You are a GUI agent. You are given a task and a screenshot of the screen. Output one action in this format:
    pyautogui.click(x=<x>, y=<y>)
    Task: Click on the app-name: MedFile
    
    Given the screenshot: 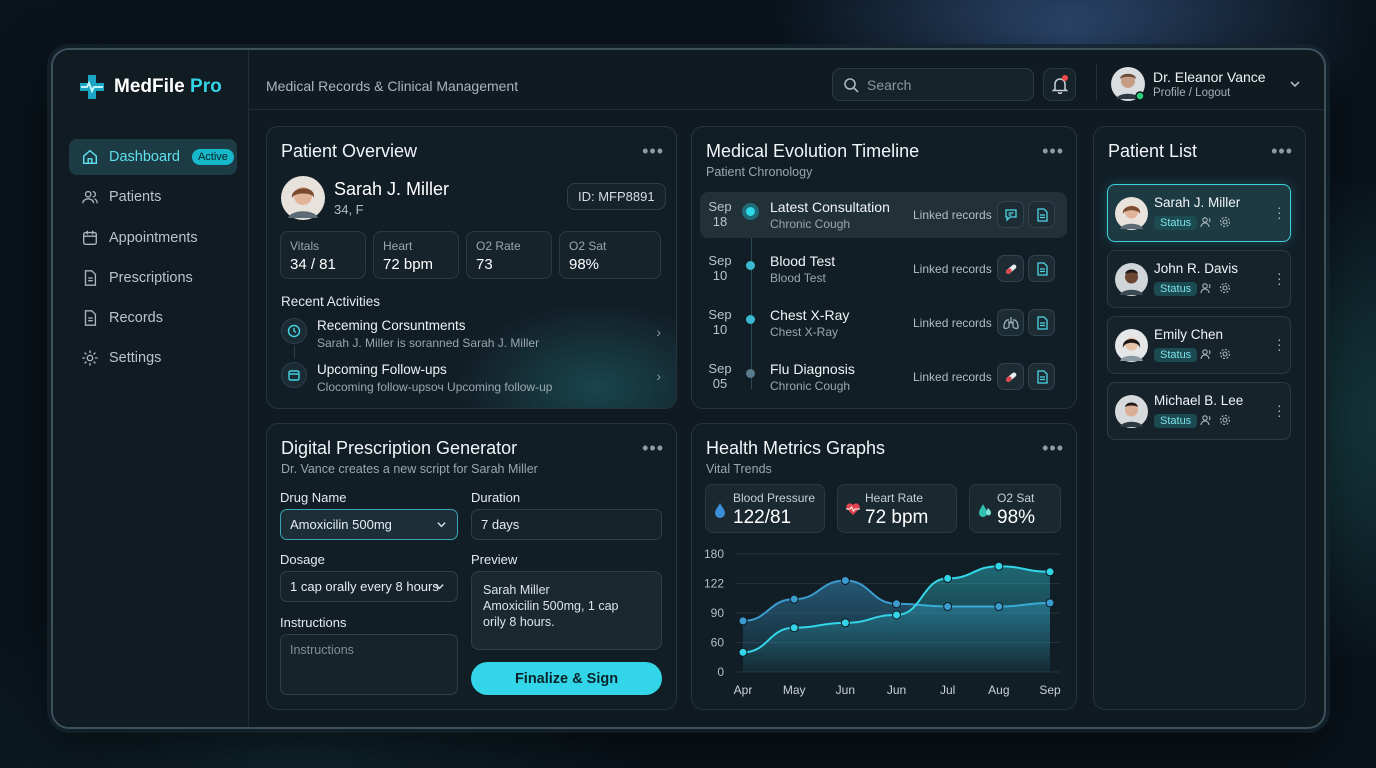 What is the action you would take?
    pyautogui.click(x=149, y=86)
    